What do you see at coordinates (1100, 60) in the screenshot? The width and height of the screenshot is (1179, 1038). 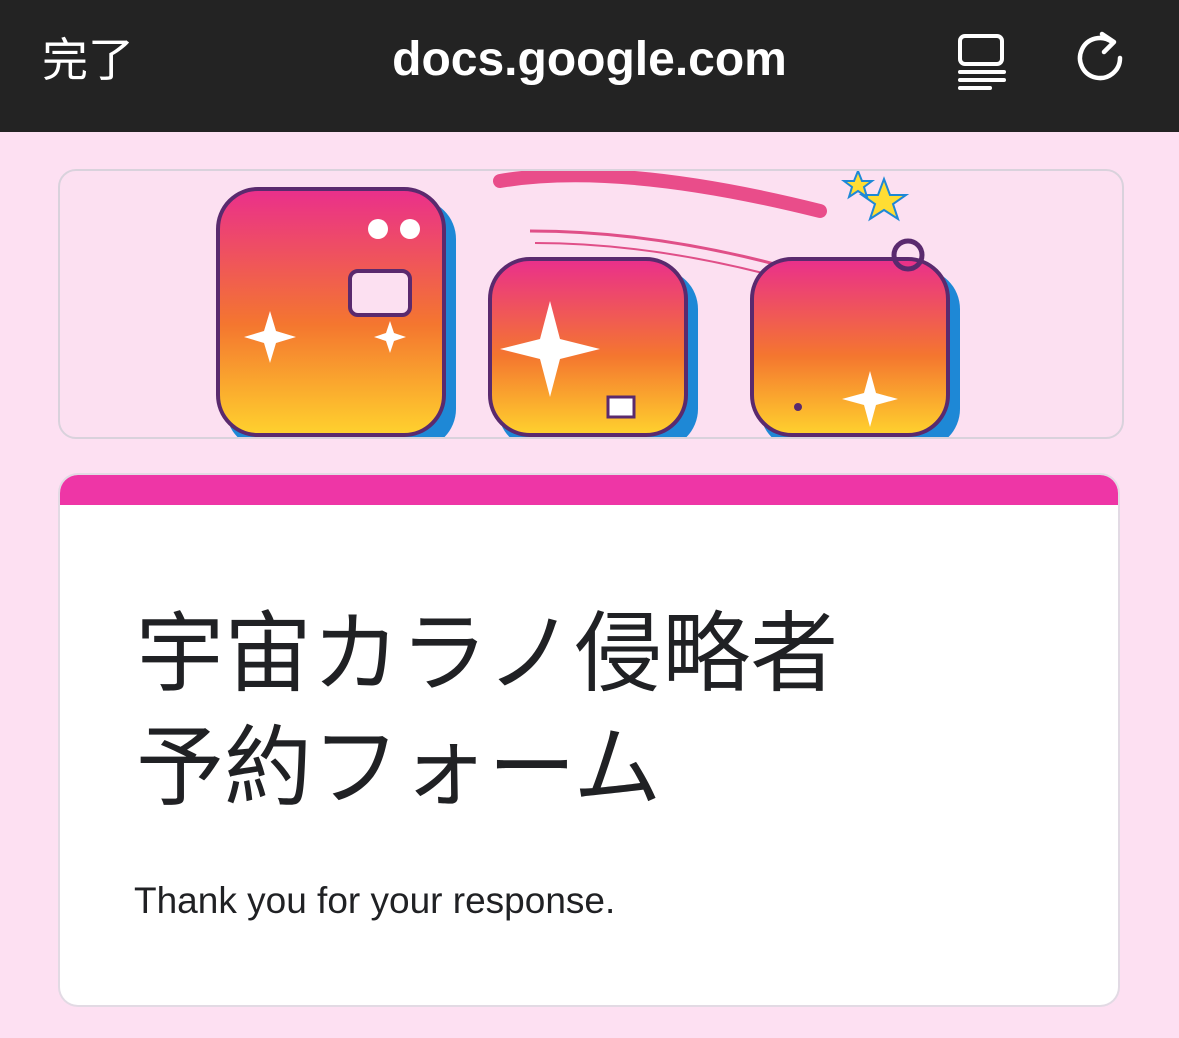 I see `reload-icon` at bounding box center [1100, 60].